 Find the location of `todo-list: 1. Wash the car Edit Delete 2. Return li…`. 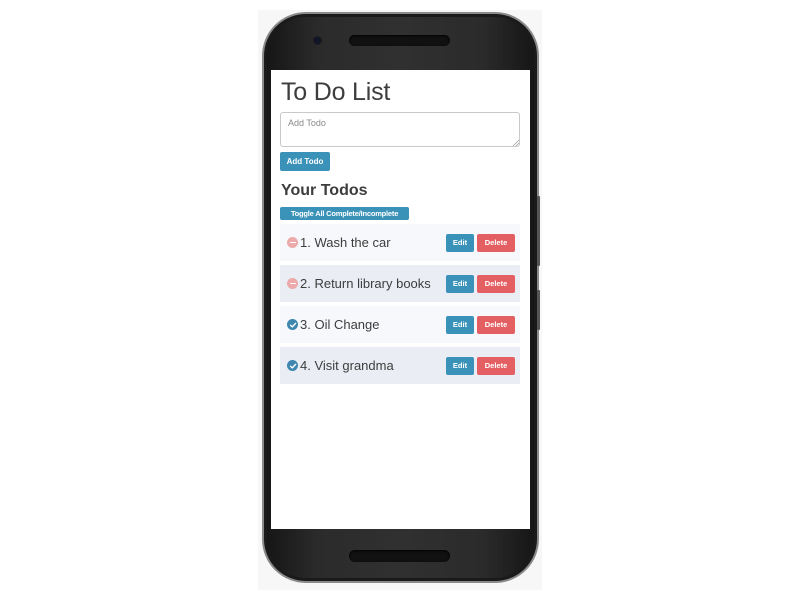

todo-list: 1. Wash the car Edit Delete 2. Return li… is located at coordinates (400, 306).